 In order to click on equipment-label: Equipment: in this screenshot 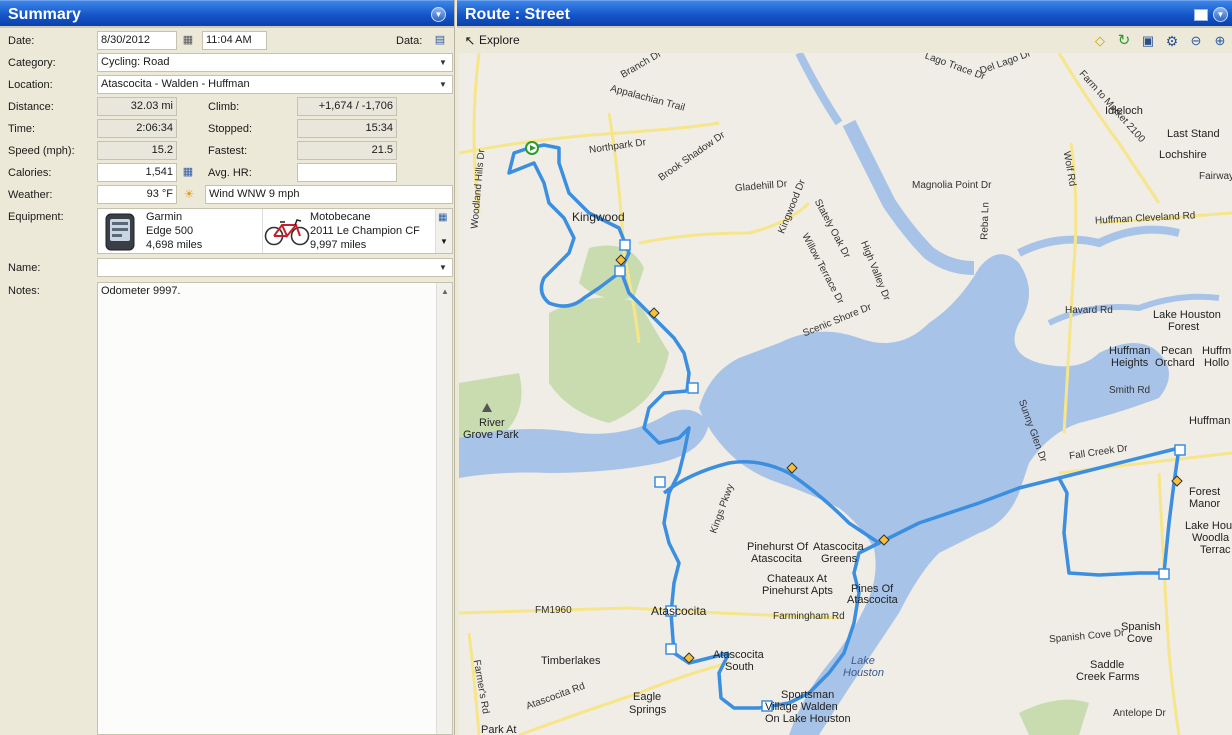, I will do `click(36, 217)`.